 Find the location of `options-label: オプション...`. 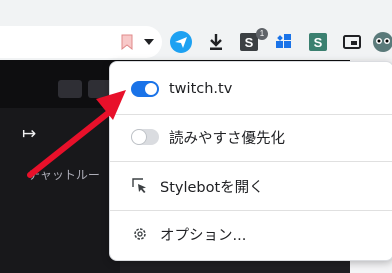

options-label: オプション... is located at coordinates (203, 235).